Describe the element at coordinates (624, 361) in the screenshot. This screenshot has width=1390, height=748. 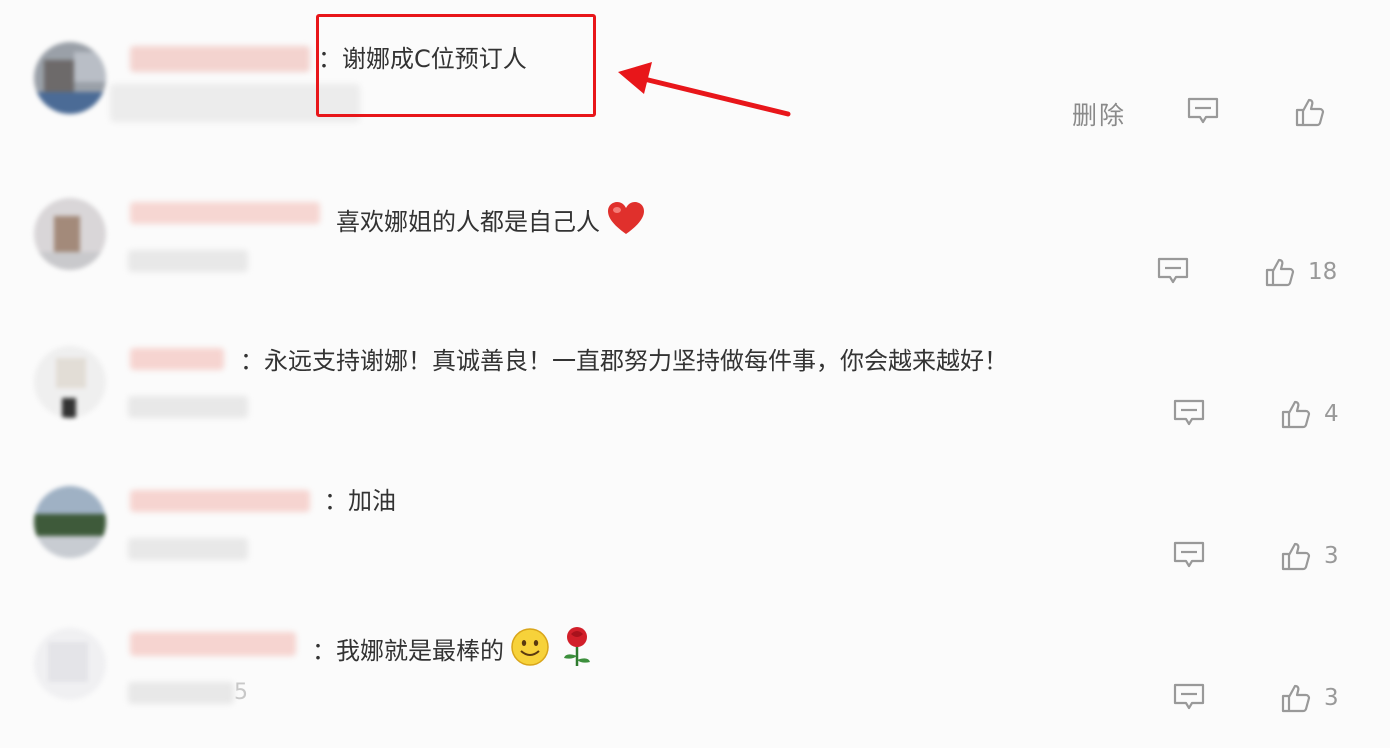
I see `comment-text: ：永远支持谢娜！真诚善良！一直郡努力坚持做每件事，你会越来越好！` at that location.